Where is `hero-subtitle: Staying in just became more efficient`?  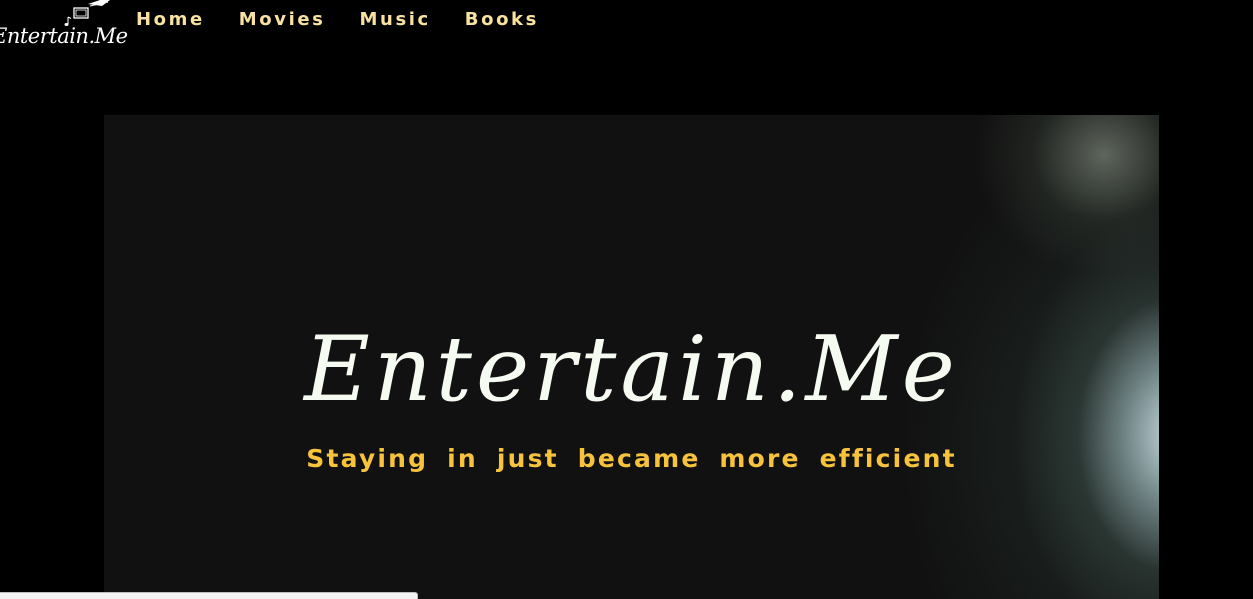
hero-subtitle: Staying in just became more efficient is located at coordinates (631, 458).